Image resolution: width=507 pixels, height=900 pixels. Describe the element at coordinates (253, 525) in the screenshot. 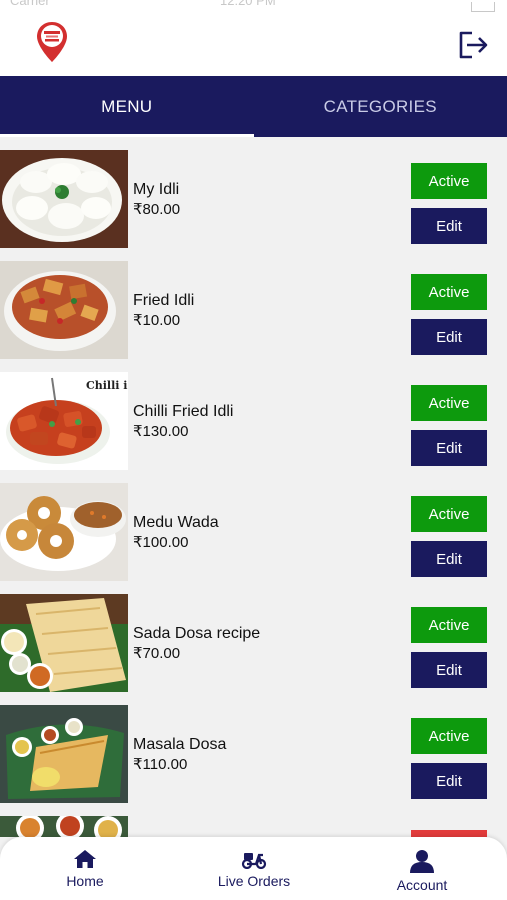

I see `list-item: Medu Wada ₹100.00 Active Edit` at that location.